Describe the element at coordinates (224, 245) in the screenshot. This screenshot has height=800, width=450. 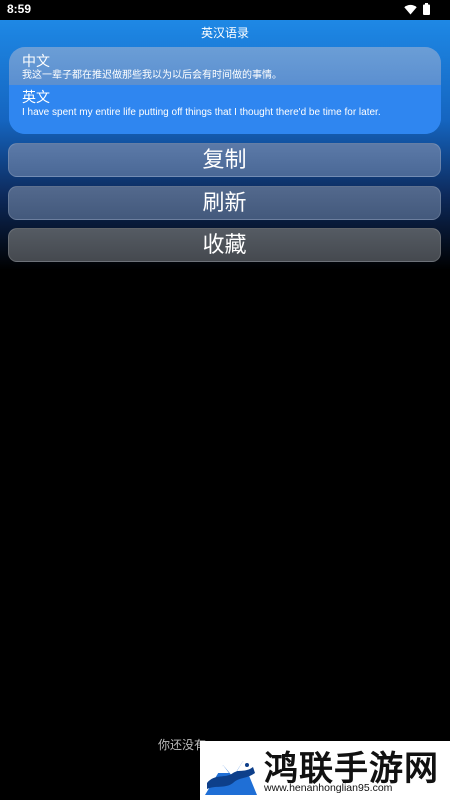
I see `favorite-button: 收藏` at that location.